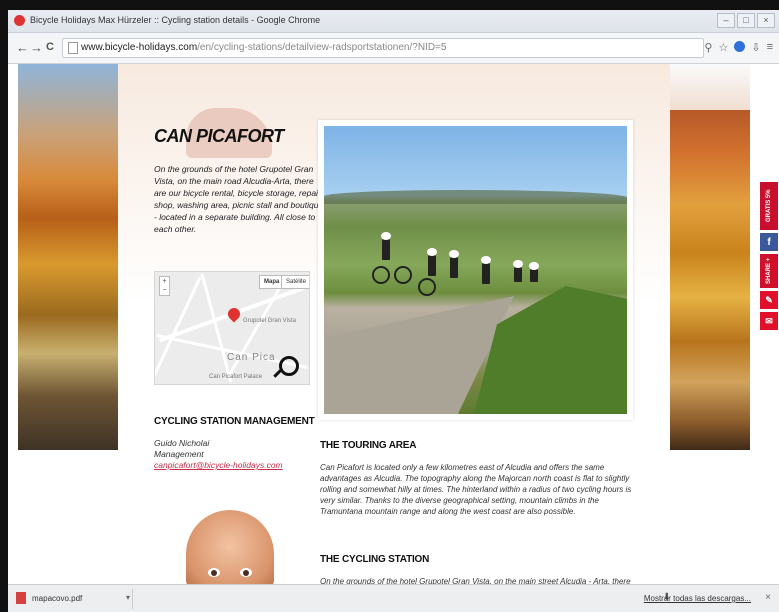 The image size is (779, 612). Describe the element at coordinates (726, 20) in the screenshot. I see `minimize-button: –` at that location.